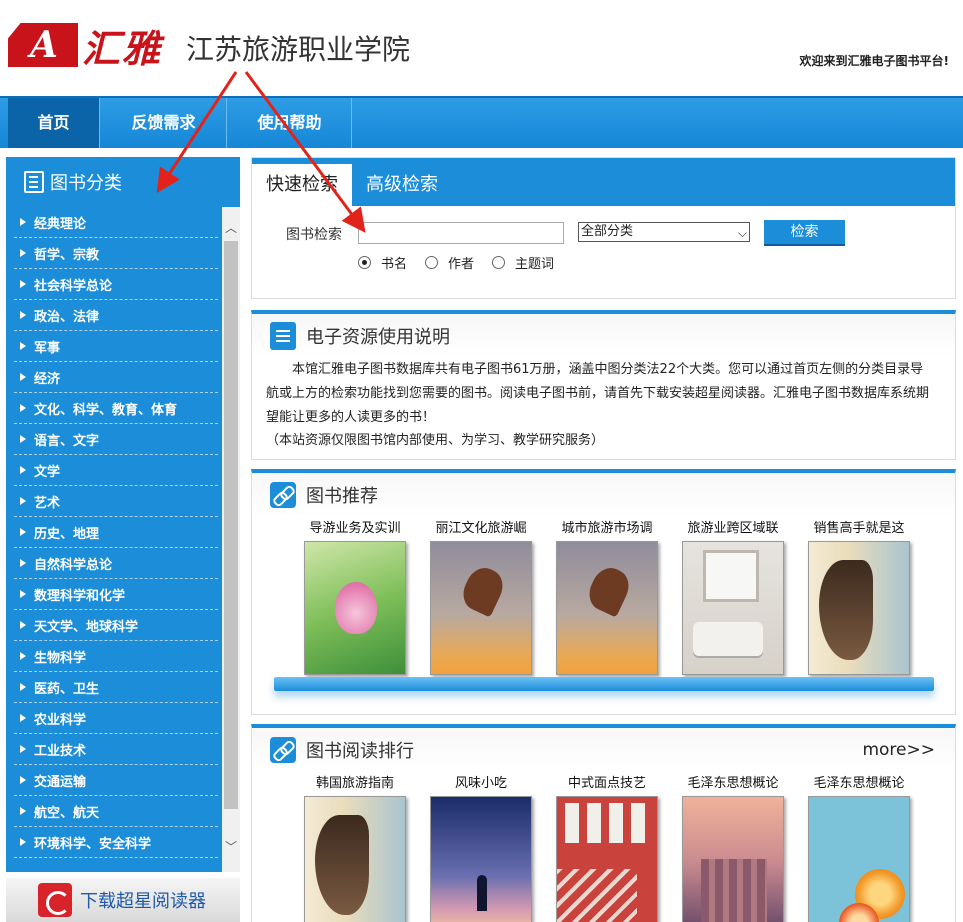  I want to click on sidebar-item-label: 哲学、宗教, so click(67, 255).